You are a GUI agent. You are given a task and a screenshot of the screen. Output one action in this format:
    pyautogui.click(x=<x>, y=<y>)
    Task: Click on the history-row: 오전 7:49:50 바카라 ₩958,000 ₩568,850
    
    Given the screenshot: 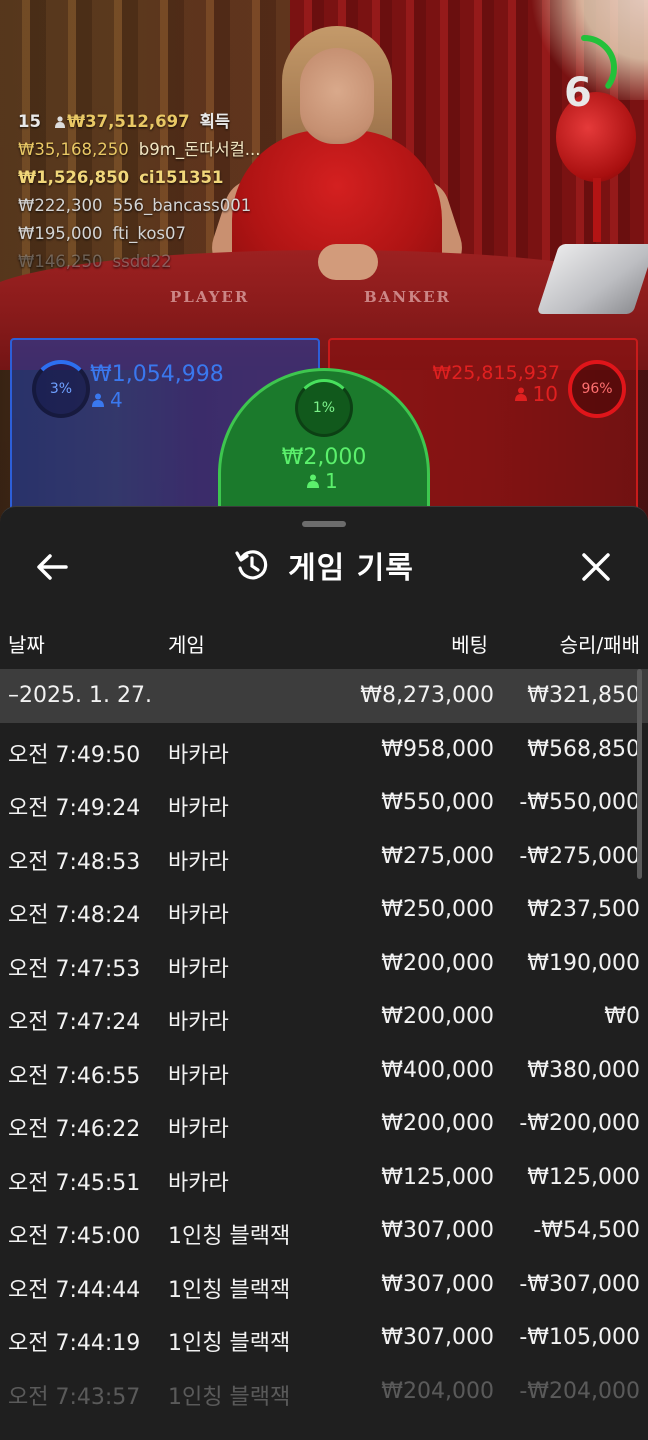 What is the action you would take?
    pyautogui.click(x=324, y=750)
    